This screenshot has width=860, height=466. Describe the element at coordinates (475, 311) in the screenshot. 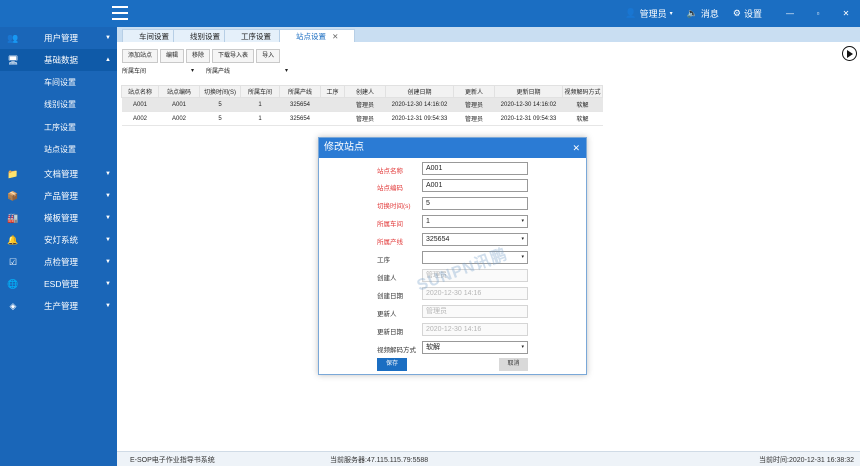

I see `updater-input: 管理员` at that location.